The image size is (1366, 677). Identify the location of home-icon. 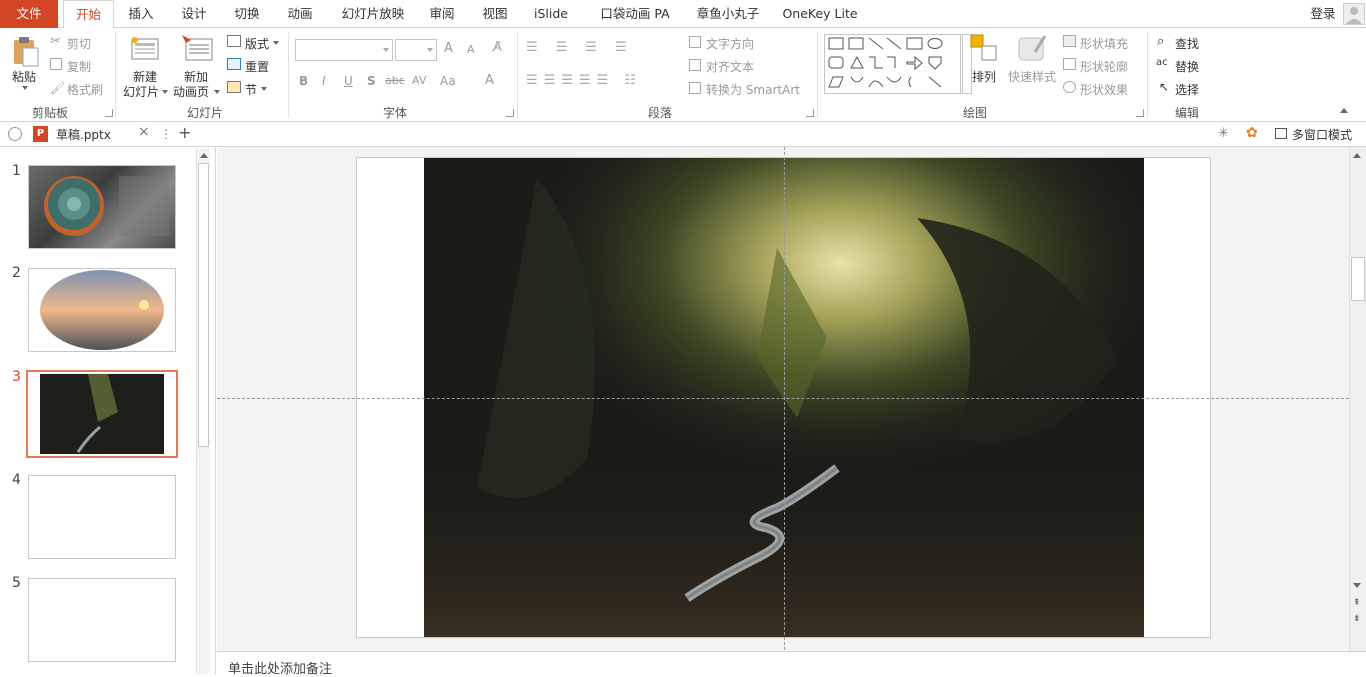
(15, 134).